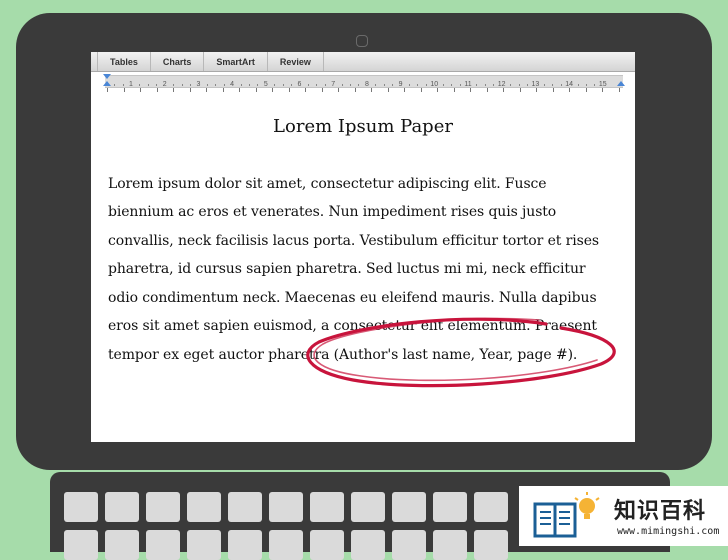 The height and width of the screenshot is (560, 728). Describe the element at coordinates (296, 61) in the screenshot. I see `tab-review: Review` at that location.